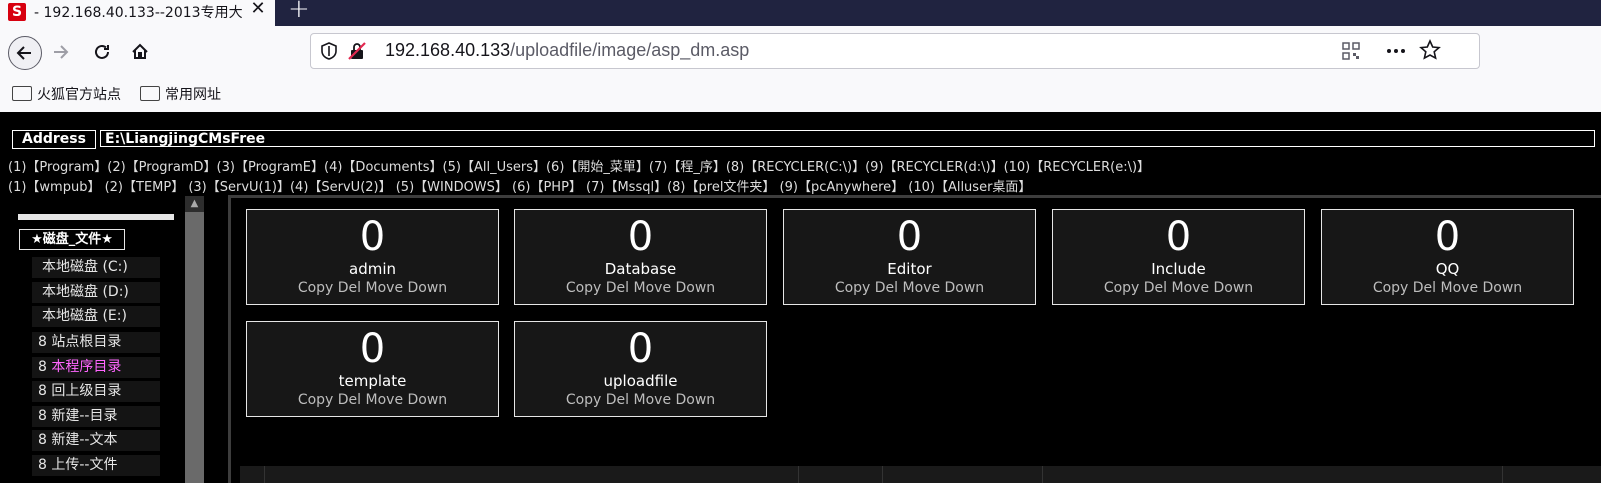 The height and width of the screenshot is (483, 1601). I want to click on main-panel-left-border, so click(229, 339).